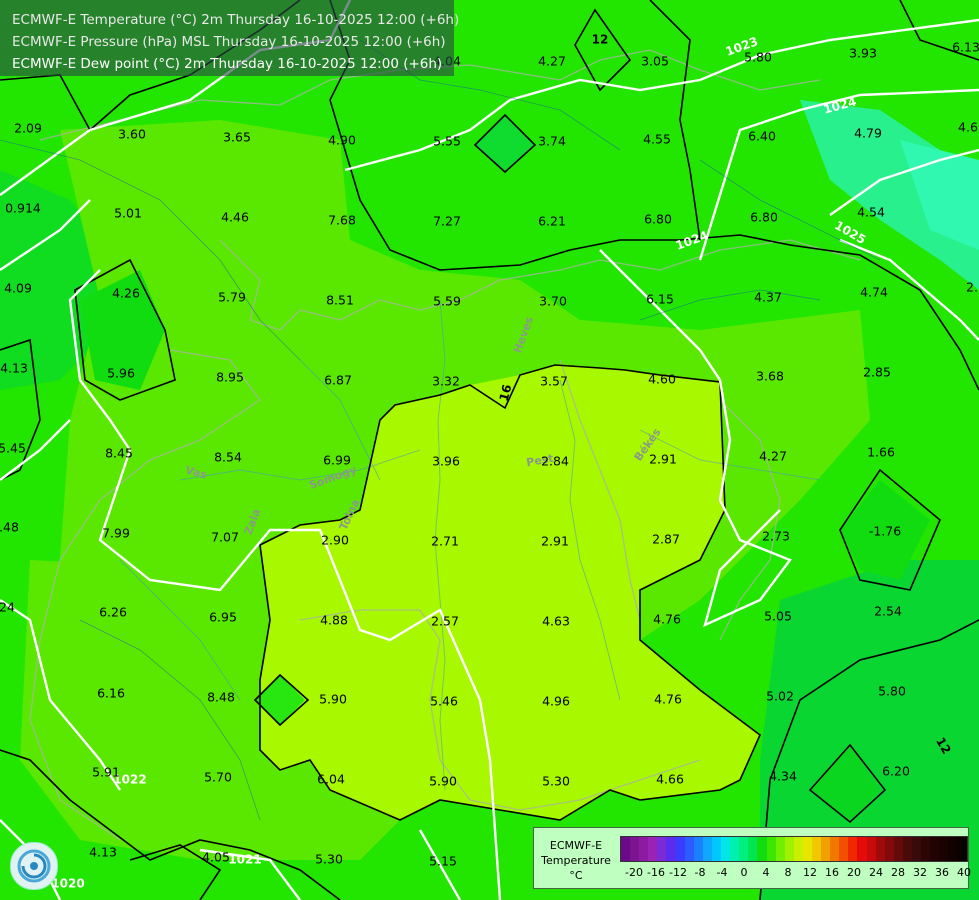 The width and height of the screenshot is (979, 900). I want to click on value-label: 4.63, so click(556, 621).